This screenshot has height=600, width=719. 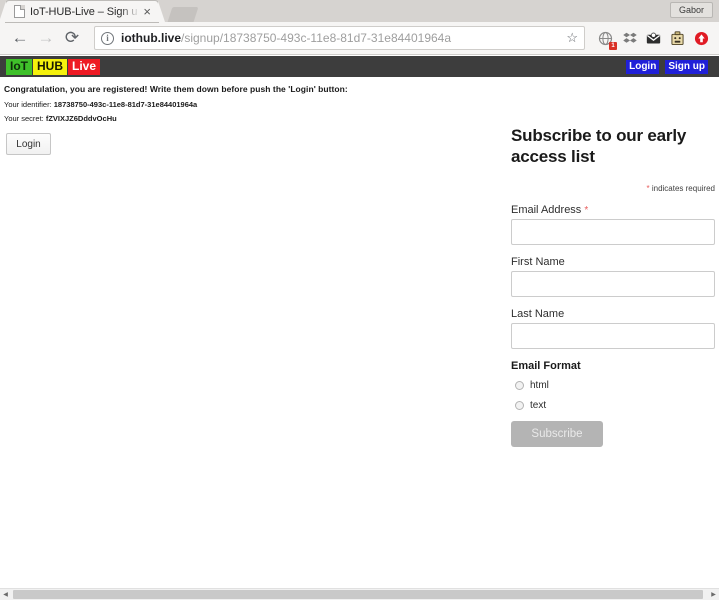 I want to click on site-nav-links: Login Sign up, so click(x=669, y=66).